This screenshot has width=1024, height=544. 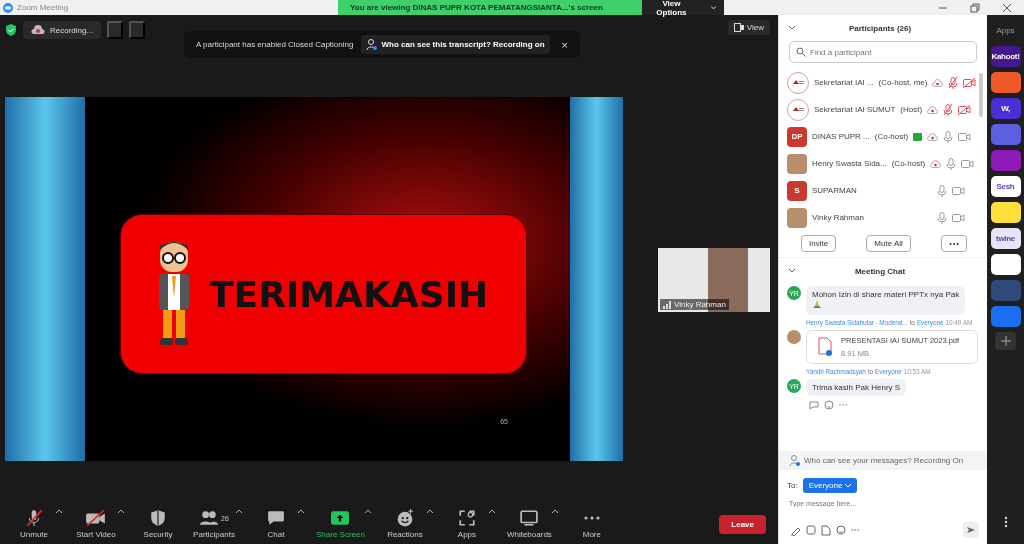 I want to click on share-button: Share Screen, so click(x=340, y=524).